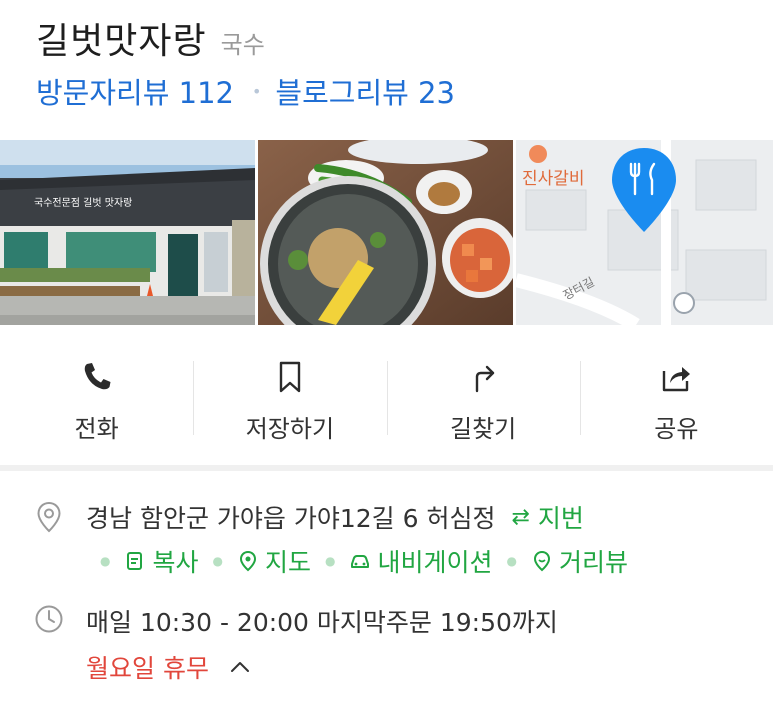  What do you see at coordinates (483, 429) in the screenshot?
I see `directions-label: 길찾기` at bounding box center [483, 429].